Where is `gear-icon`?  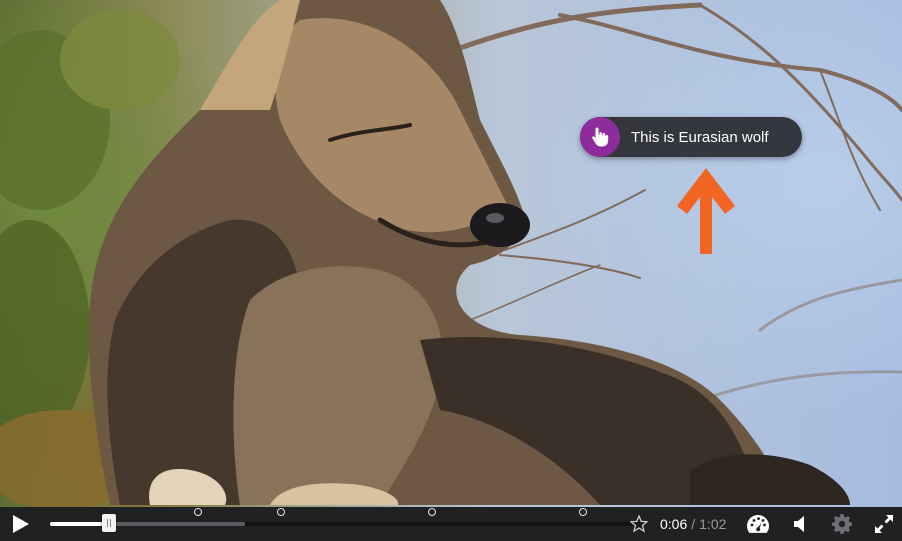 gear-icon is located at coordinates (842, 524).